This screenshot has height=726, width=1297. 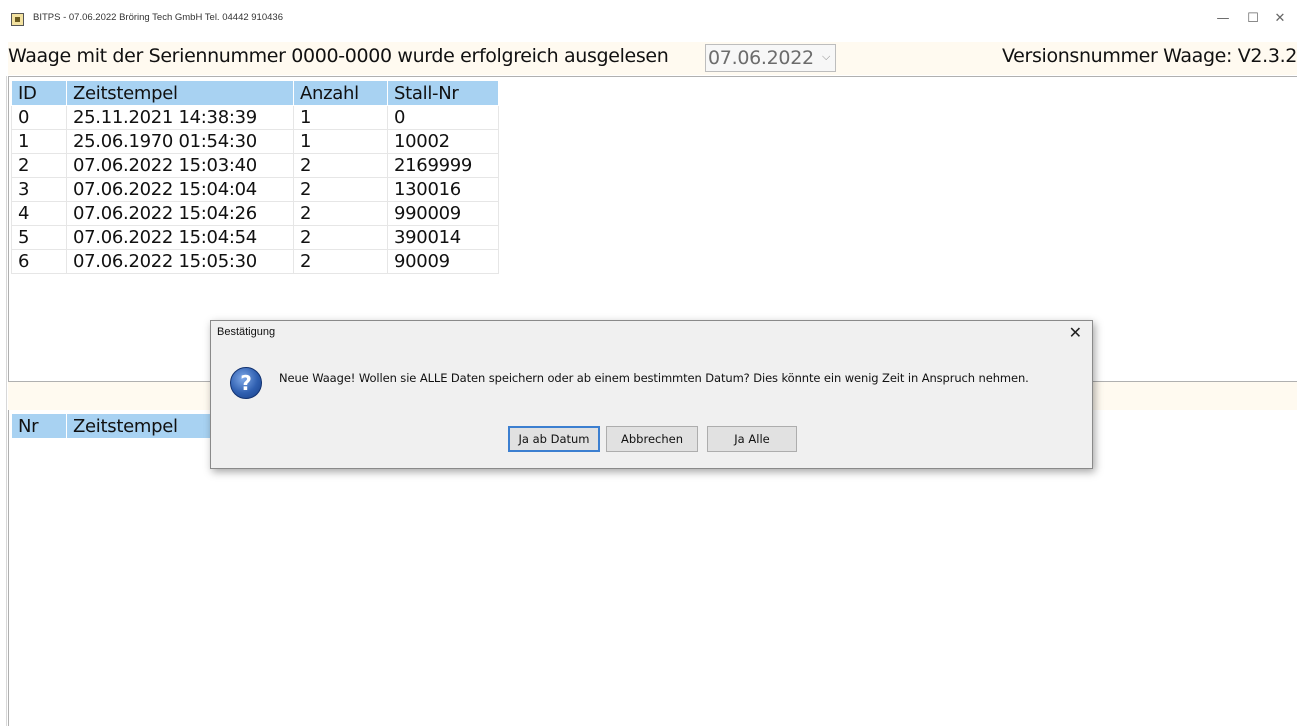 I want to click on maximize-button: ☐, so click(x=1253, y=19).